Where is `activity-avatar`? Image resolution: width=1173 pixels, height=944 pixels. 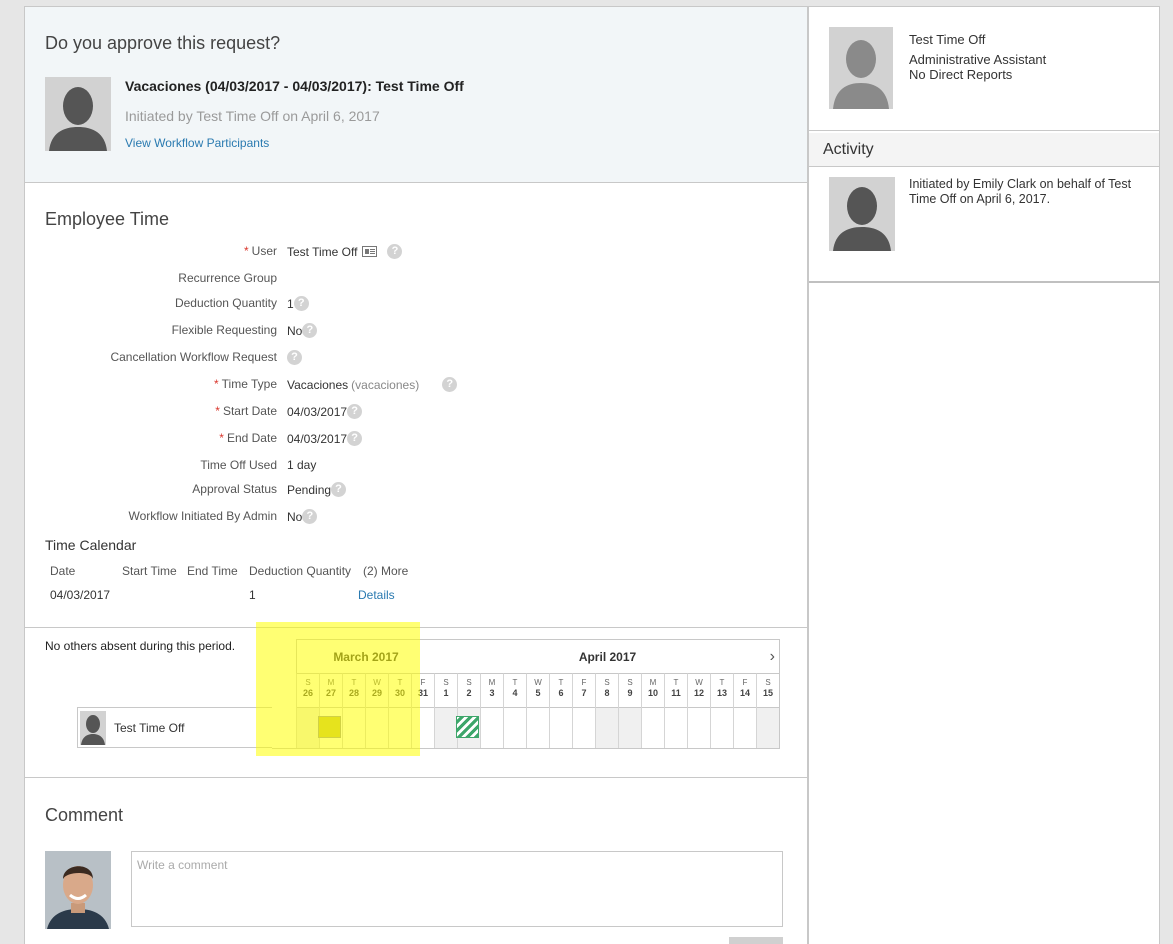
activity-avatar is located at coordinates (862, 214).